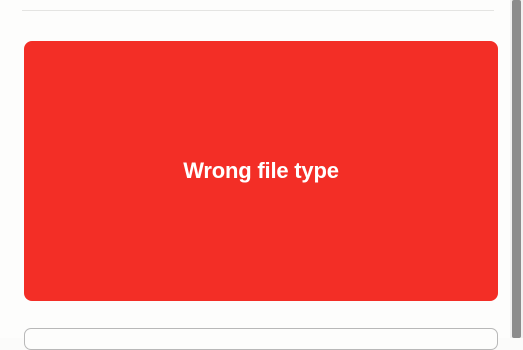 The width and height of the screenshot is (523, 350). What do you see at coordinates (258, 10) in the screenshot?
I see `divider` at bounding box center [258, 10].